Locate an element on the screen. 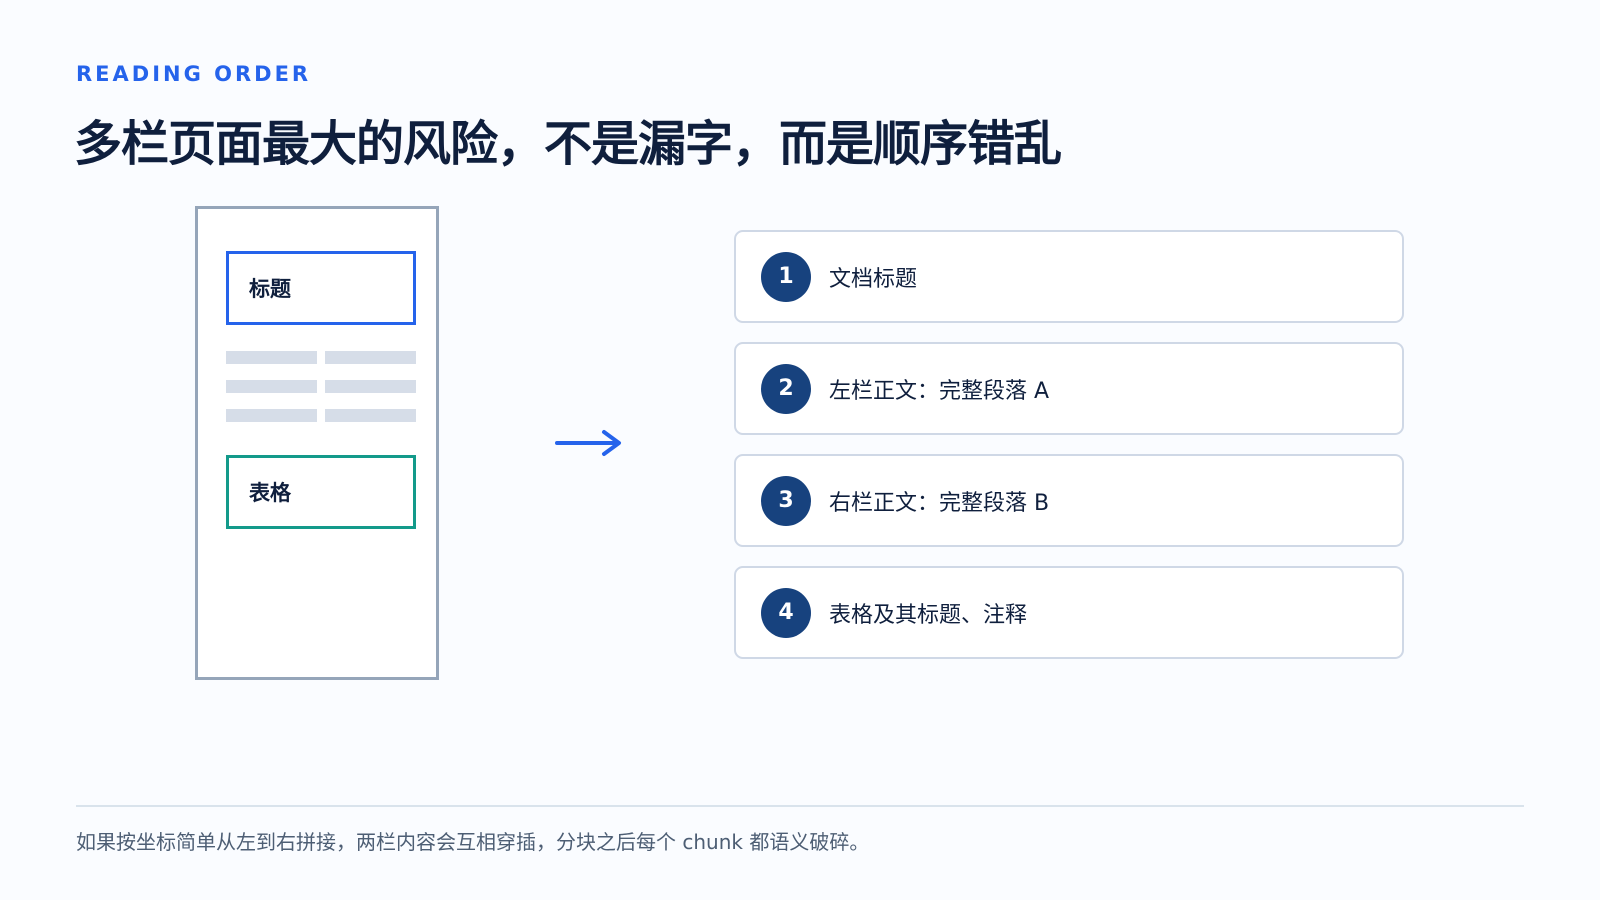  multi-column-page-mockup: 标题 表格 is located at coordinates (317, 443).